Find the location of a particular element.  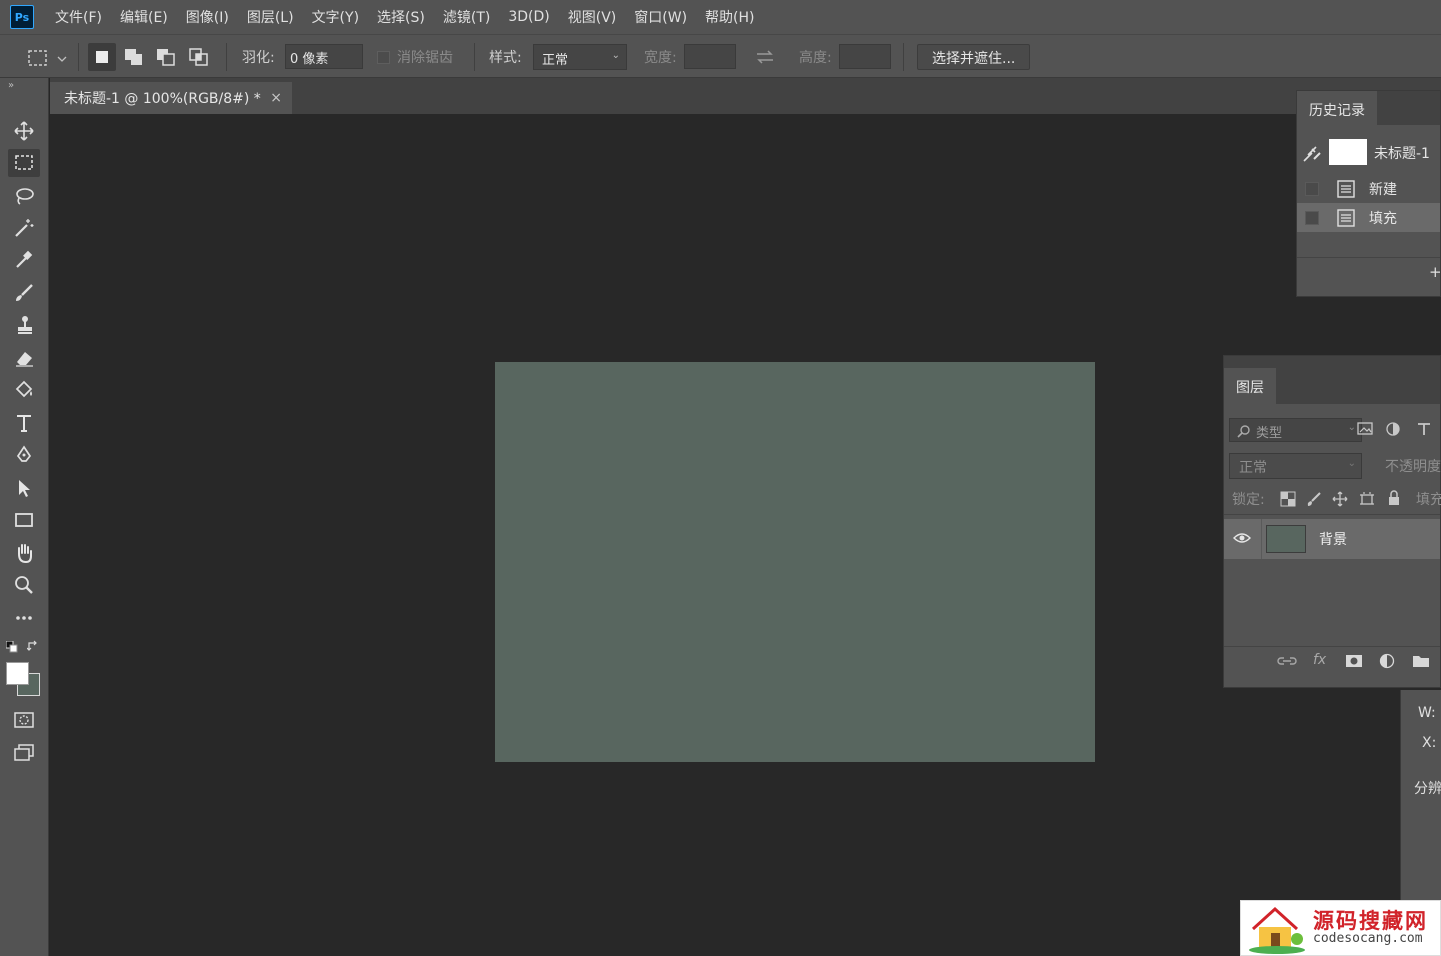

menu-window: 窗口(W) is located at coordinates (660, 17).